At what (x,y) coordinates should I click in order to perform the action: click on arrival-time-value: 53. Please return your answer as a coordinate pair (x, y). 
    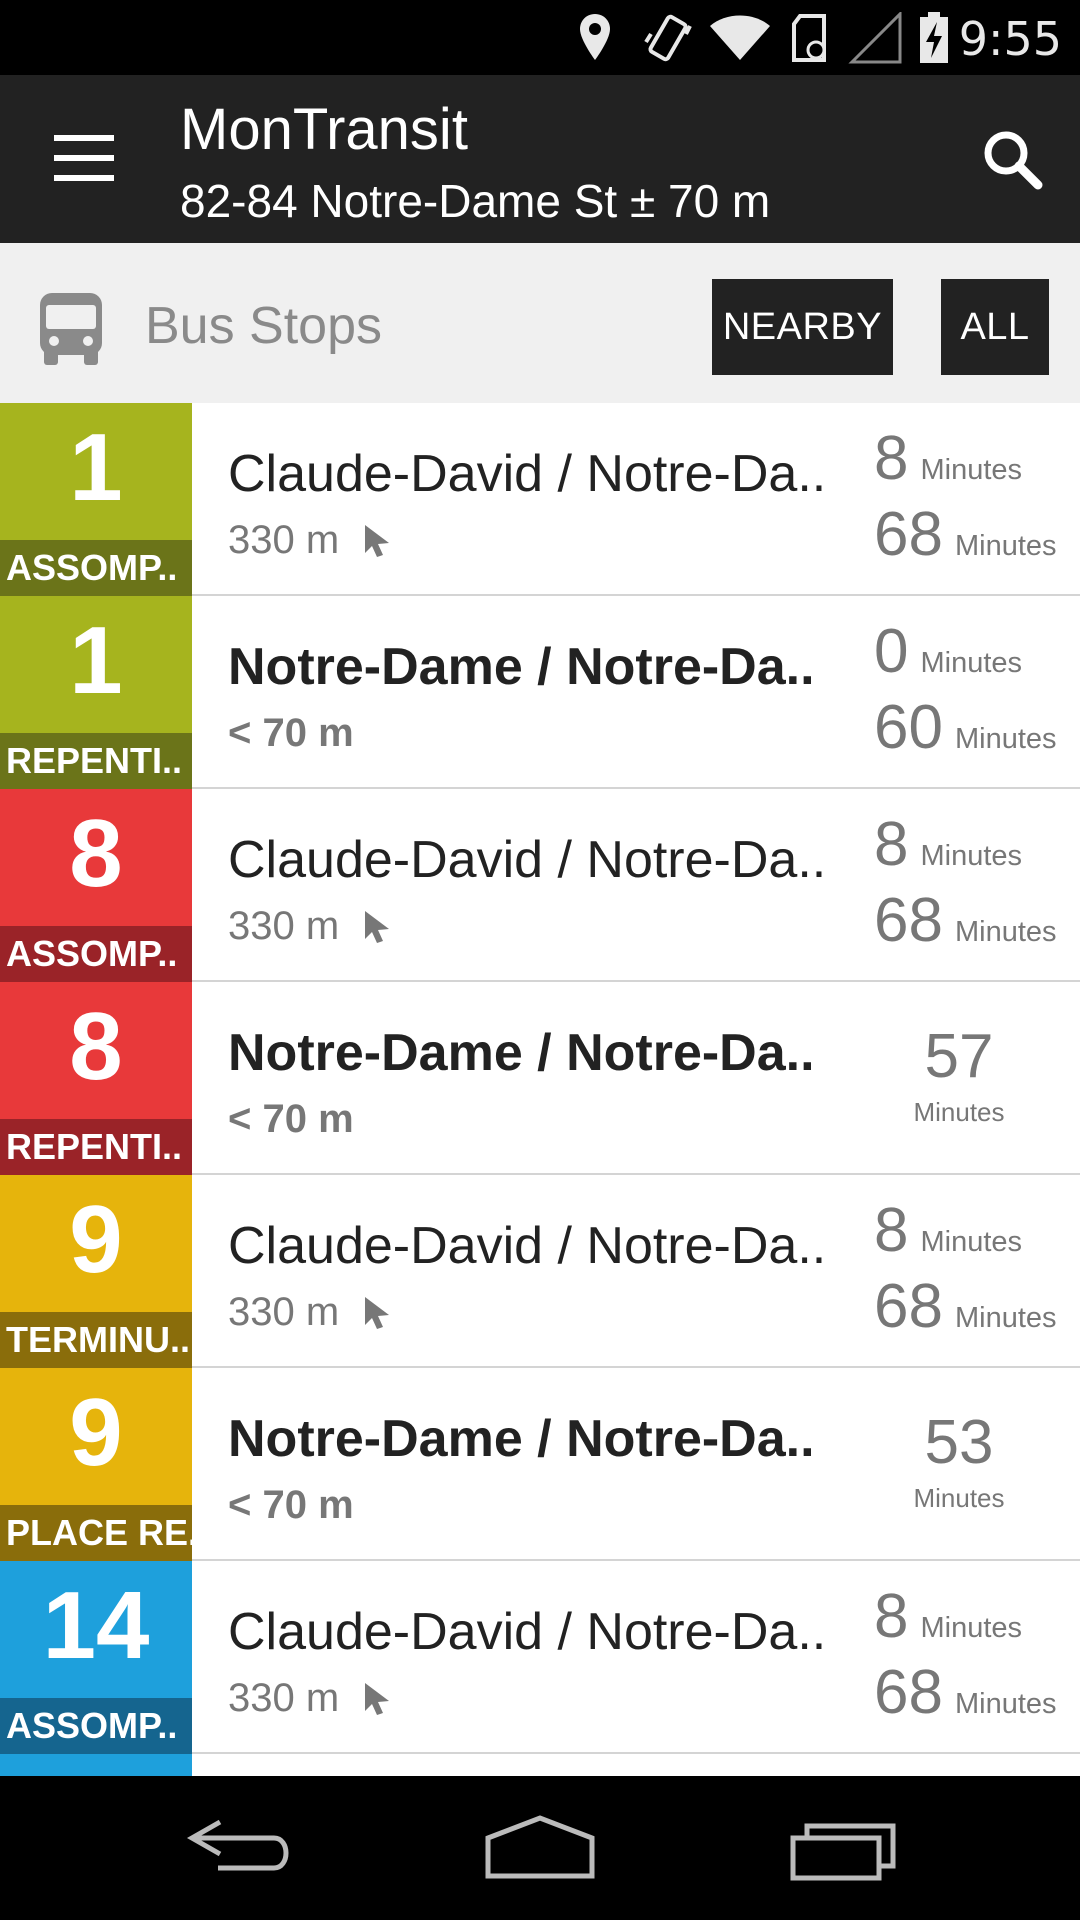
    Looking at the image, I should click on (959, 1442).